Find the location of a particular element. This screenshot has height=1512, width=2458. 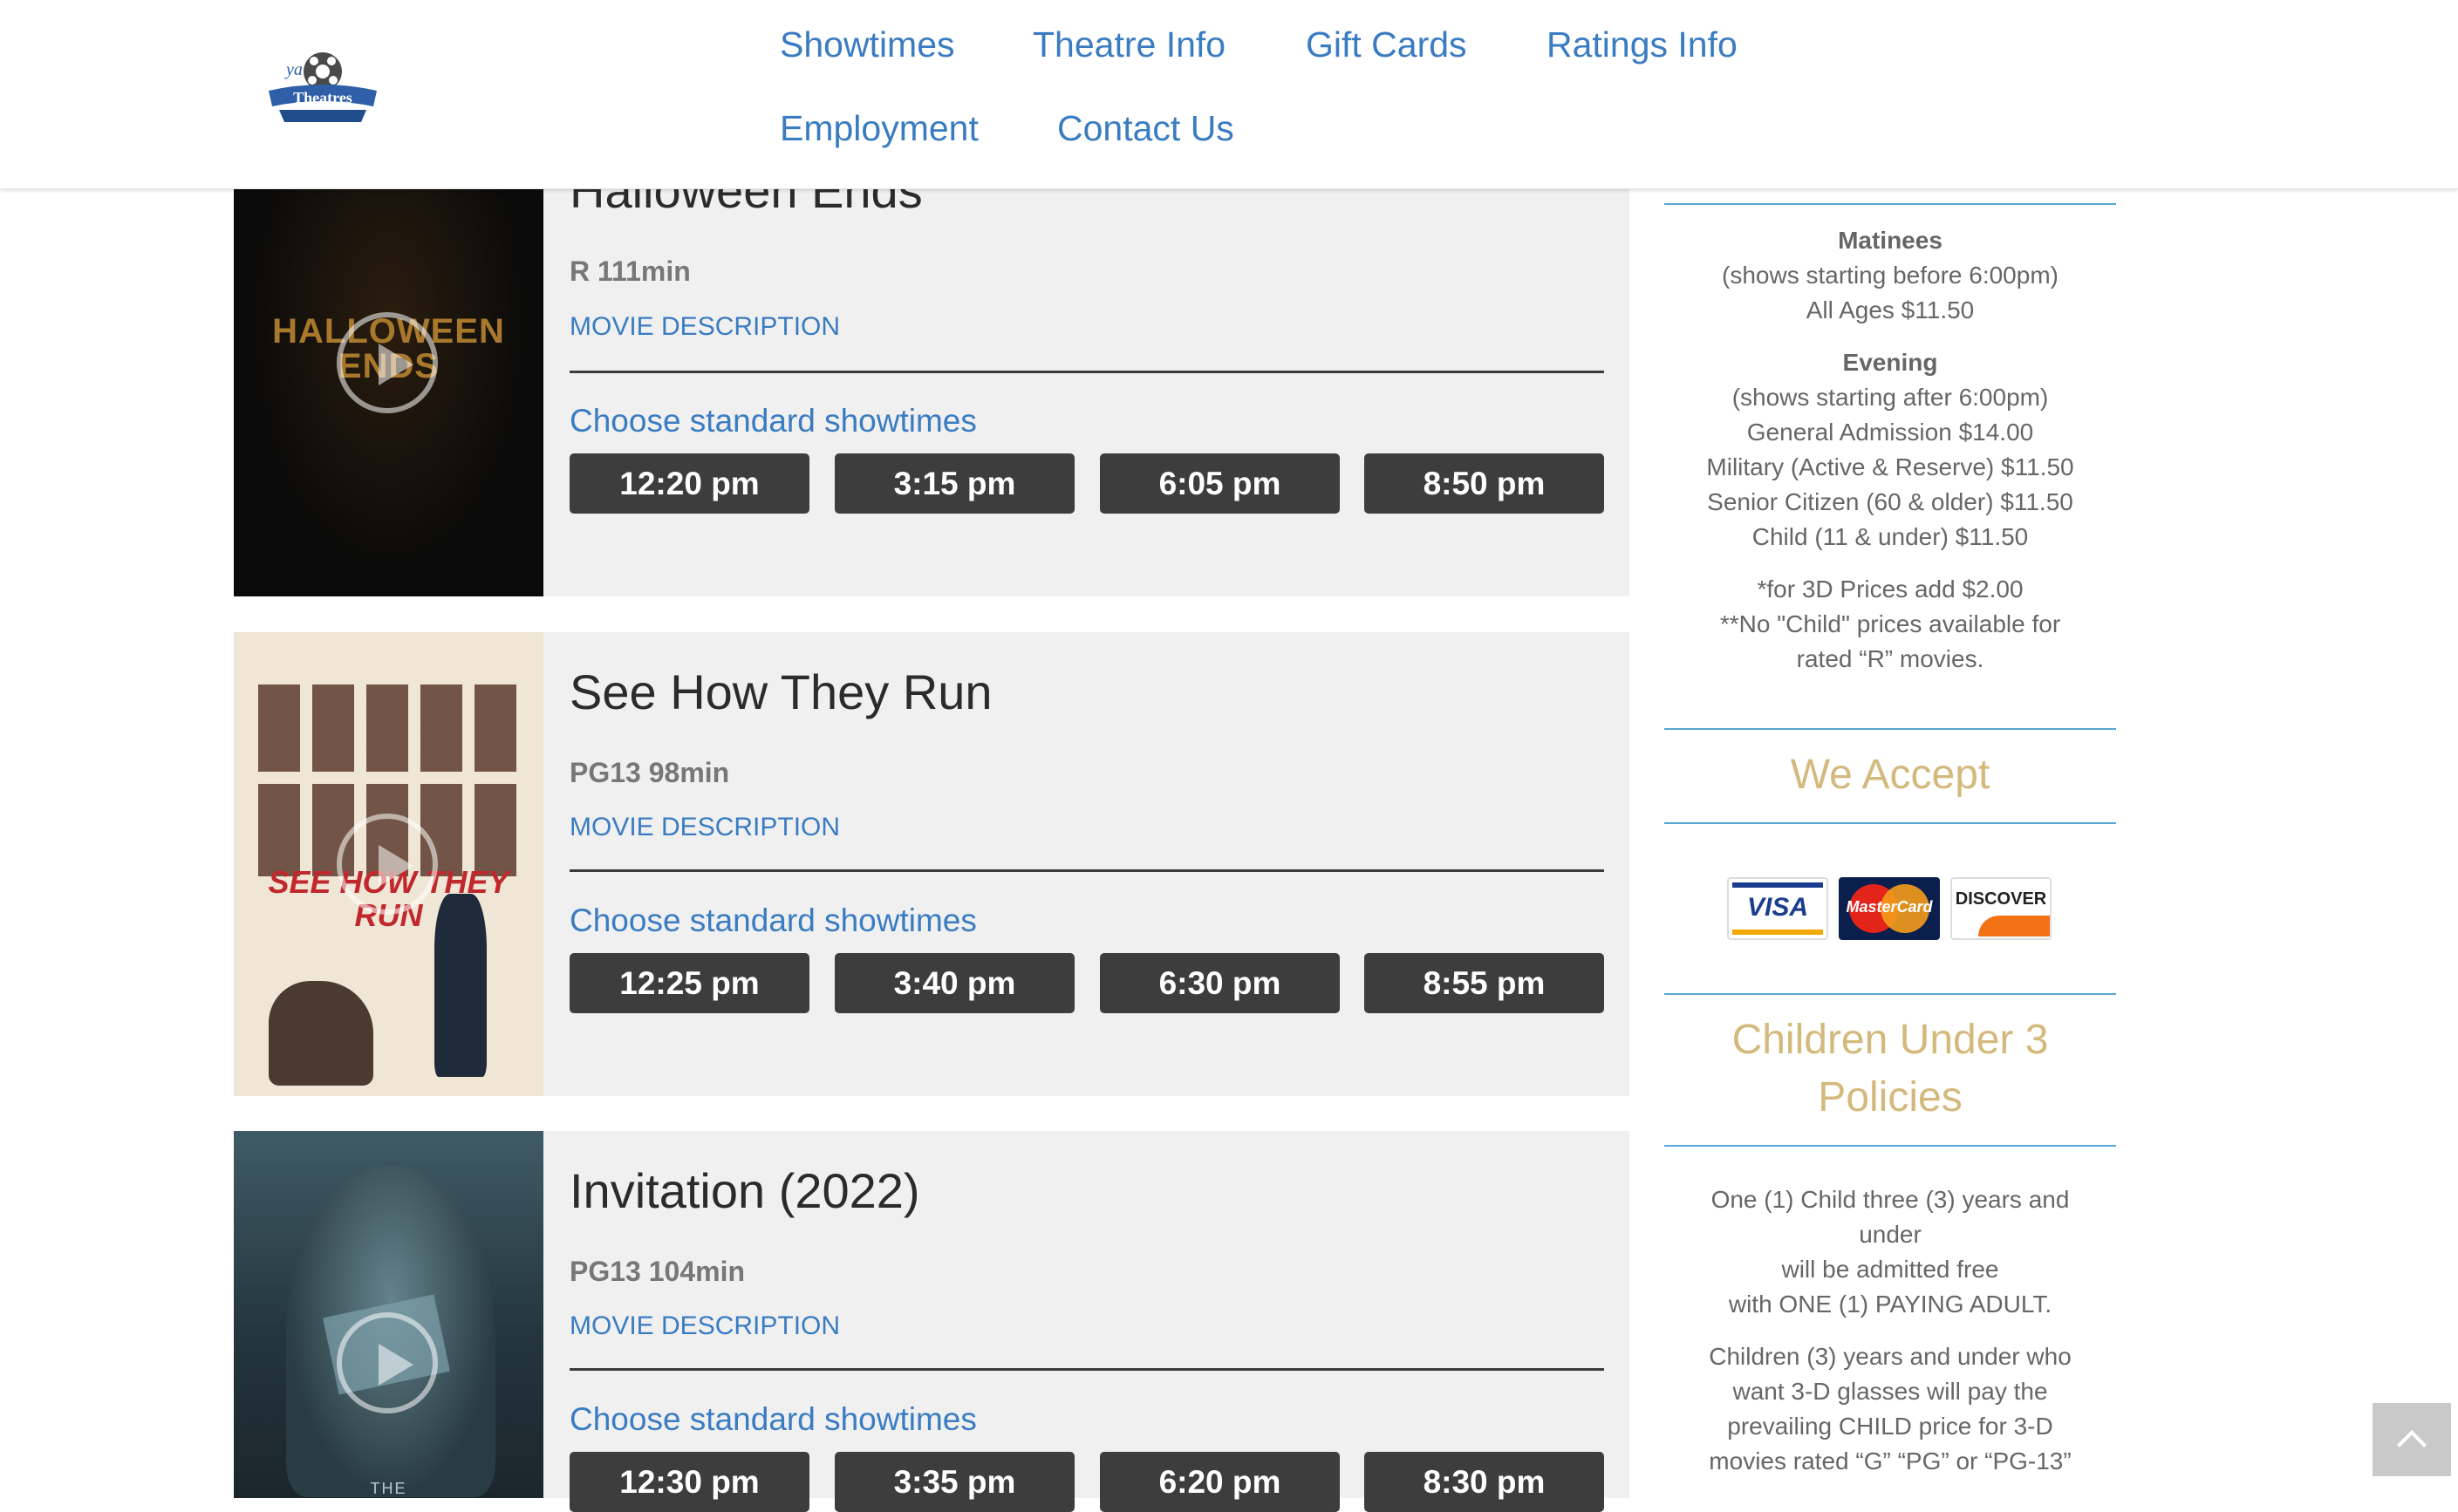

evening-title: Evening is located at coordinates (1890, 362).